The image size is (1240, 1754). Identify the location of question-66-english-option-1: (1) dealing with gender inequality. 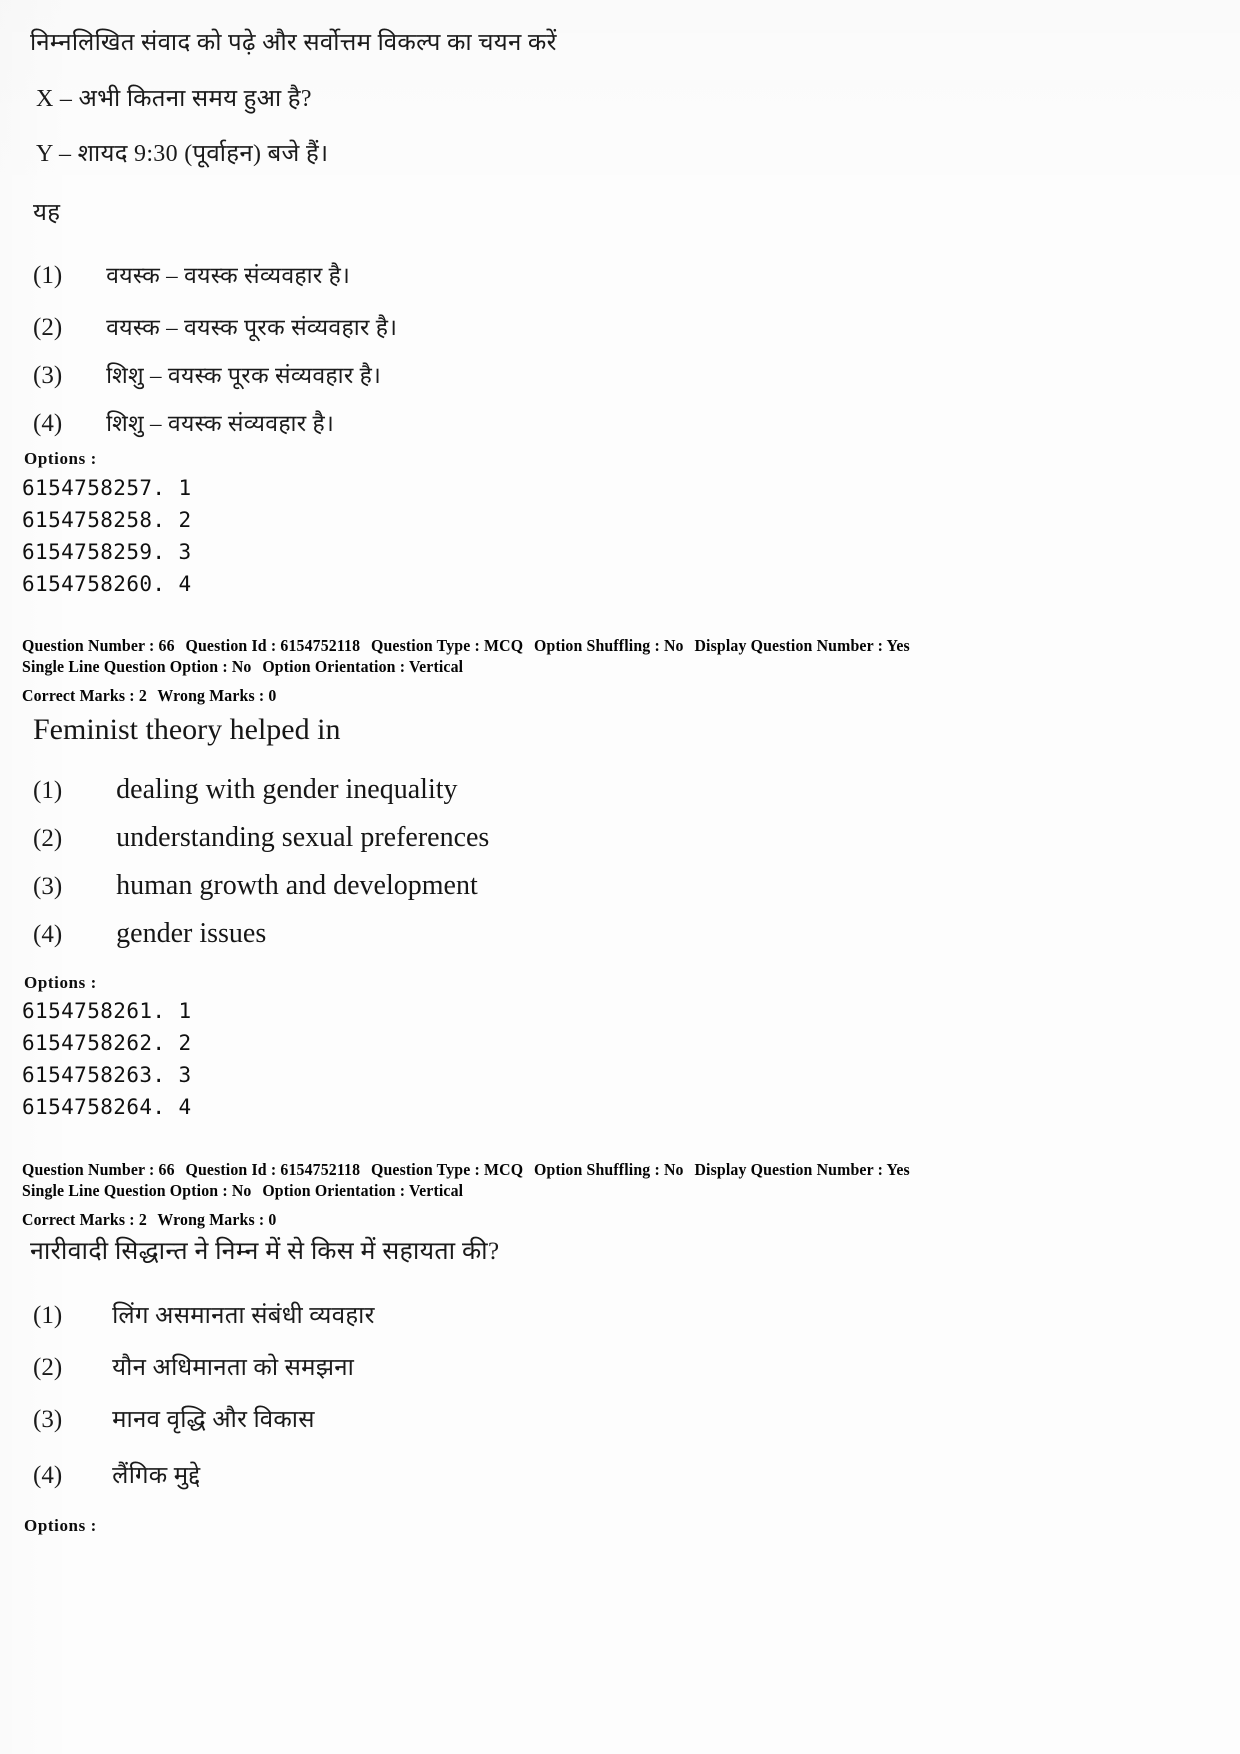
(245, 790).